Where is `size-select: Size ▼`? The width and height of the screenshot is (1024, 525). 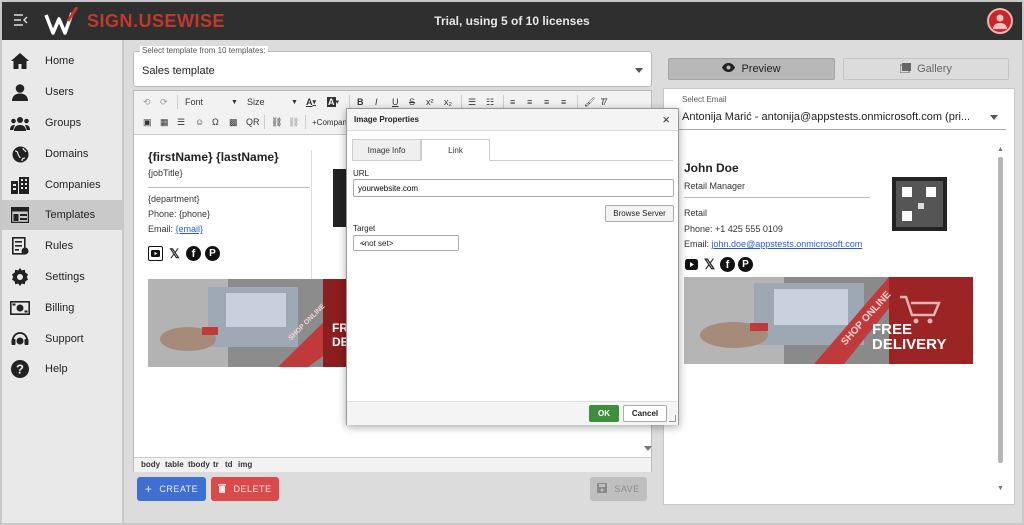
size-select: Size ▼ is located at coordinates (273, 102).